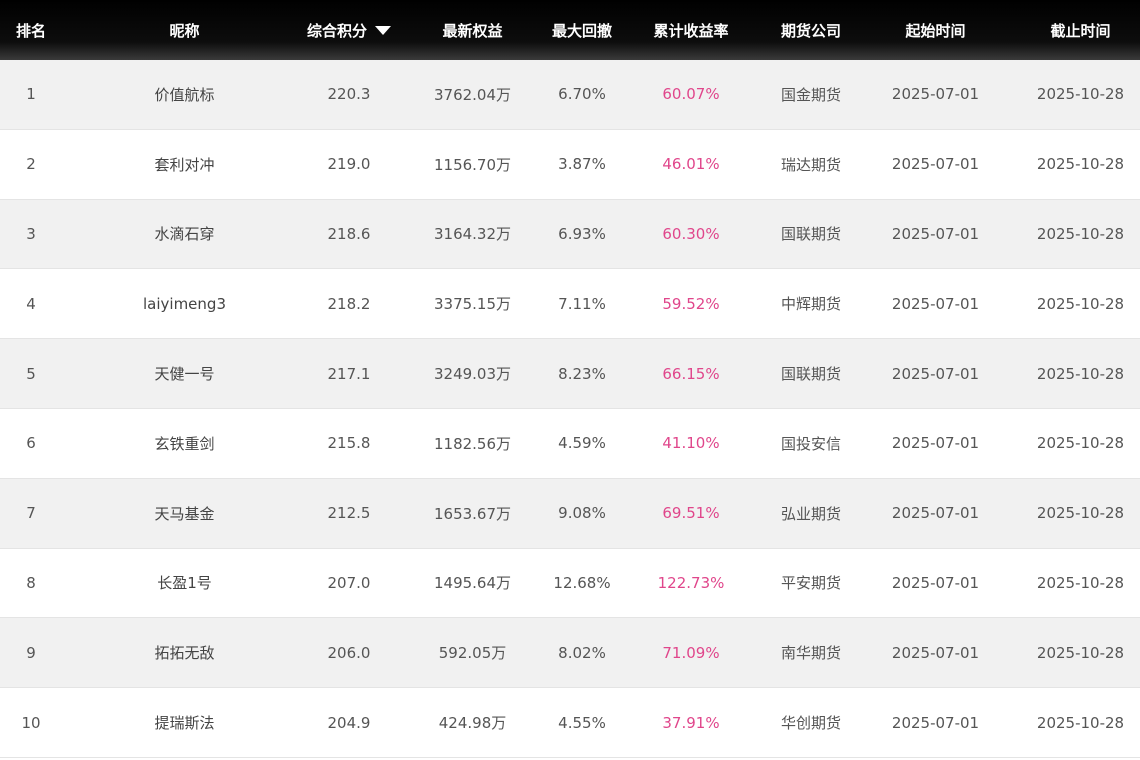 This screenshot has width=1140, height=760. What do you see at coordinates (472, 513) in the screenshot?
I see `equity-cell: 1653.67万` at bounding box center [472, 513].